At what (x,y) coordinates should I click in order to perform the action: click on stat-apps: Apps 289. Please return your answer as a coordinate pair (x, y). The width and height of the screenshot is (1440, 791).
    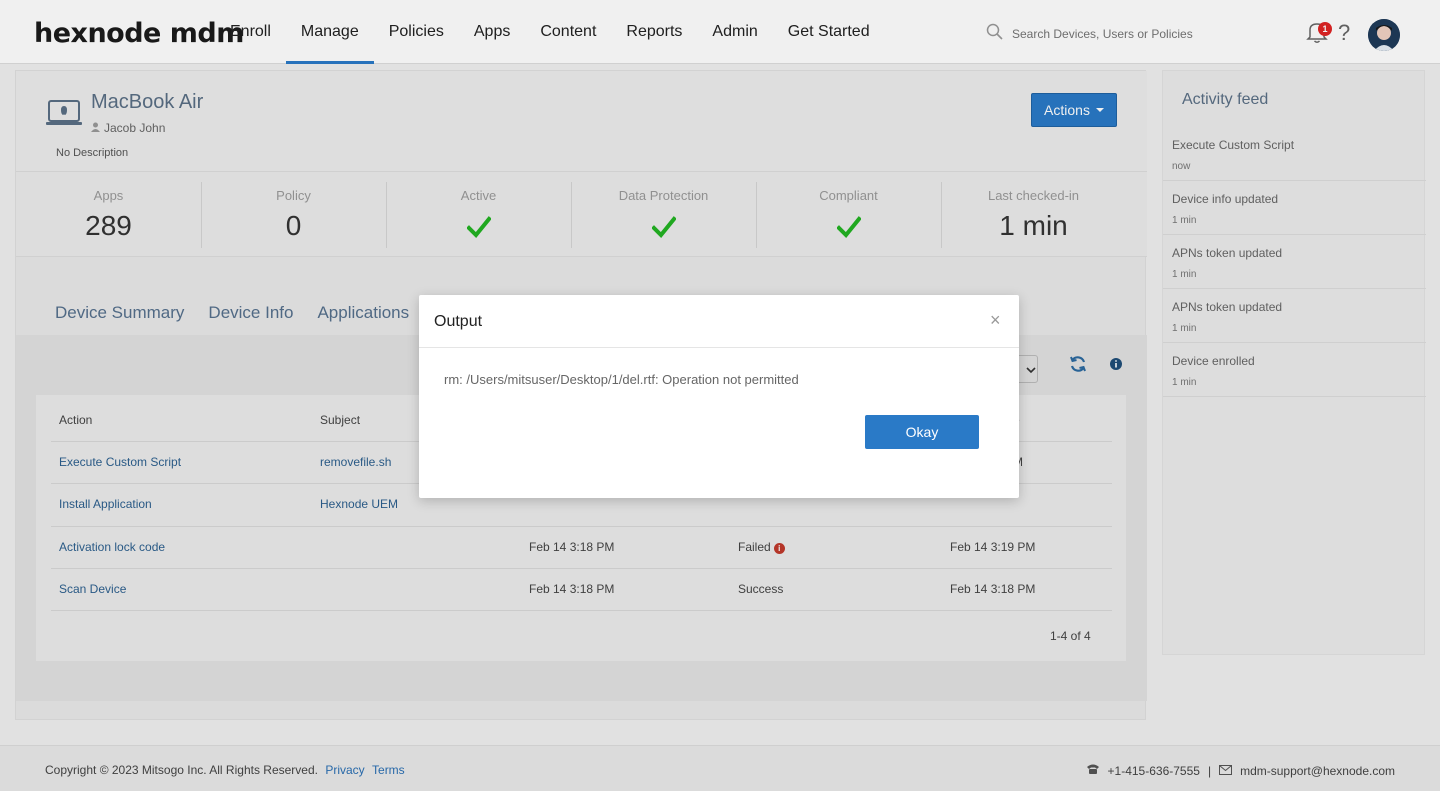
    Looking at the image, I should click on (108, 214).